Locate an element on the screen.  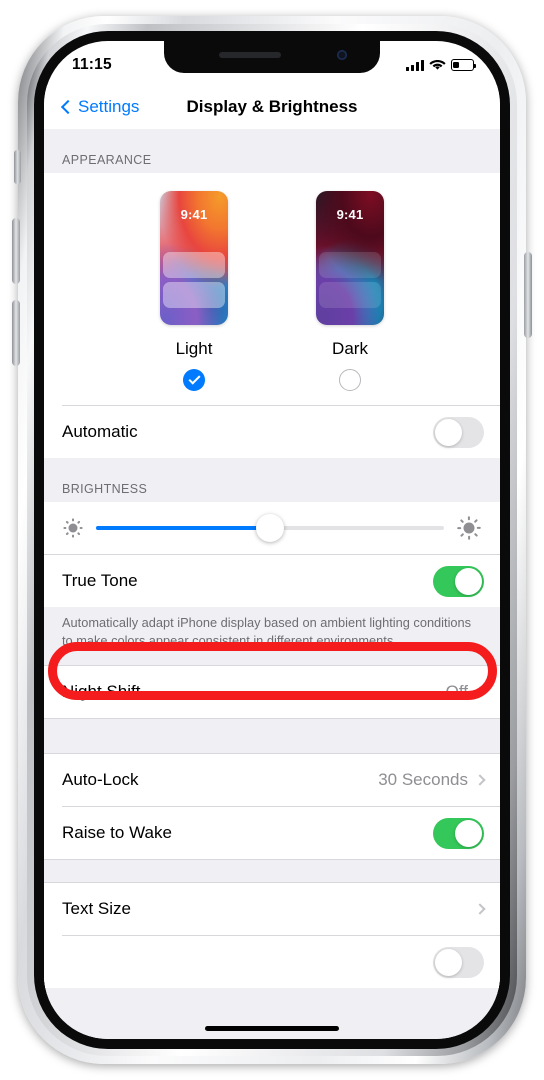
battery-icon is located at coordinates (464, 65).